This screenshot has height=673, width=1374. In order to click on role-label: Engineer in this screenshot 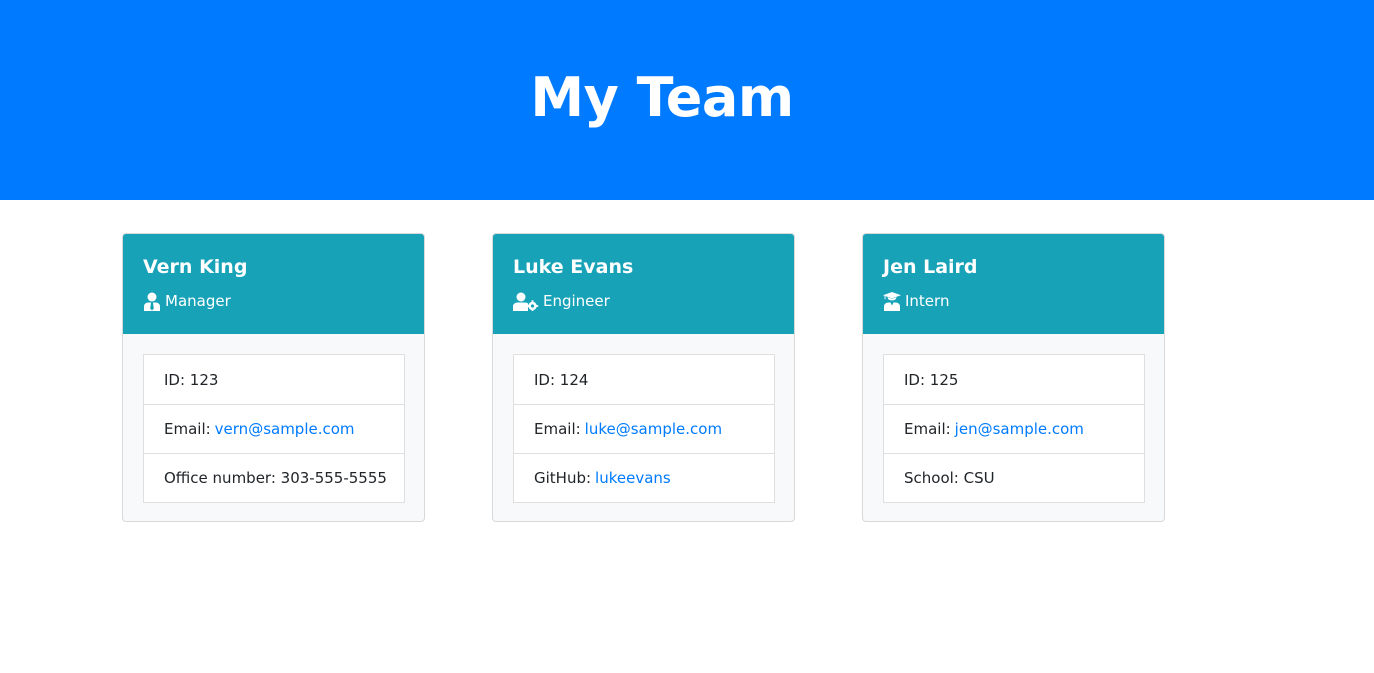, I will do `click(576, 301)`.